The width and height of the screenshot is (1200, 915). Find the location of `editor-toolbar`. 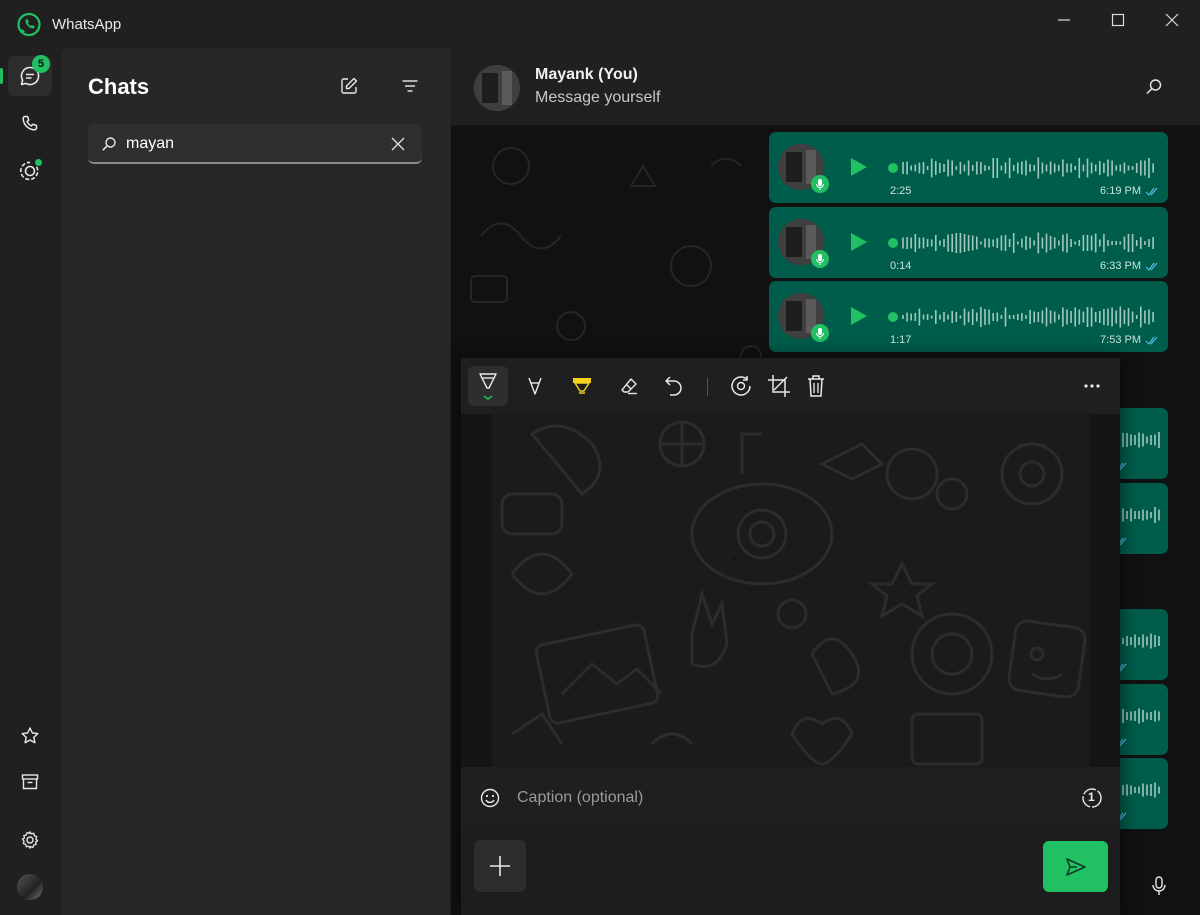

editor-toolbar is located at coordinates (790, 386).